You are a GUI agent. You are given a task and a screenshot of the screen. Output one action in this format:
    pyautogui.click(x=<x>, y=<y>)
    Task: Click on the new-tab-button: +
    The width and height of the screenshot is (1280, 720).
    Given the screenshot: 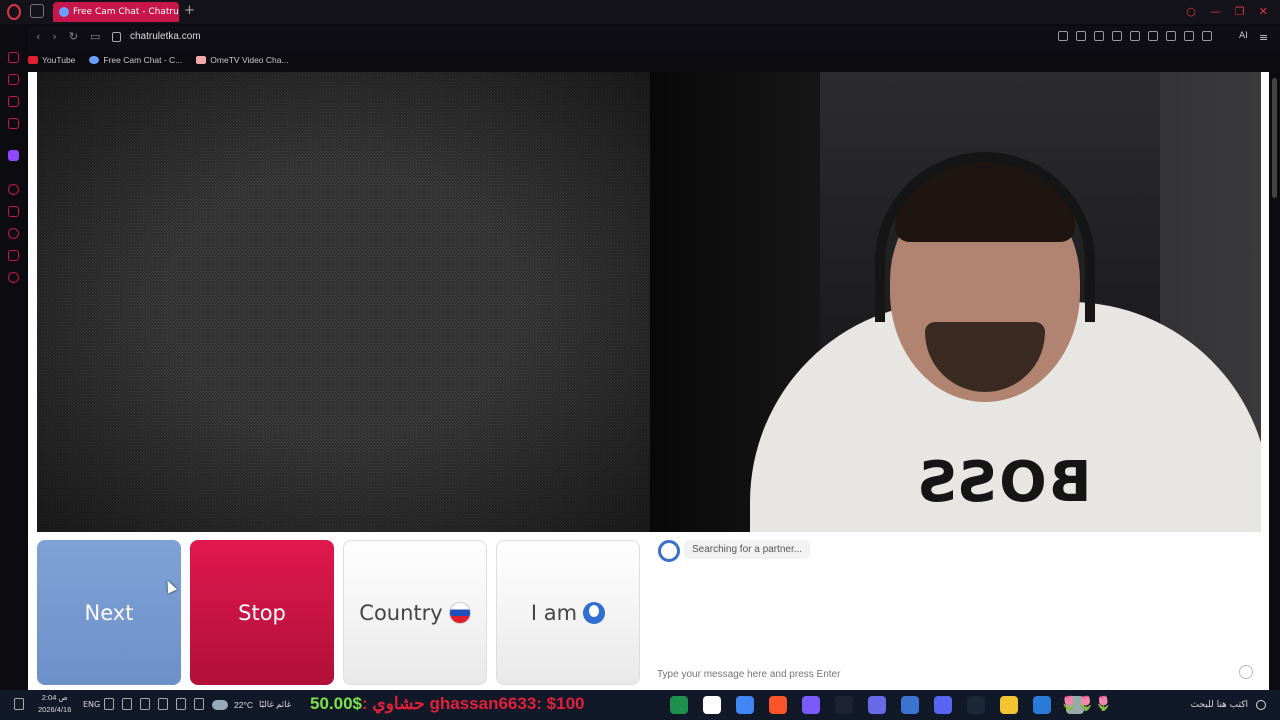 What is the action you would take?
    pyautogui.click(x=189, y=10)
    